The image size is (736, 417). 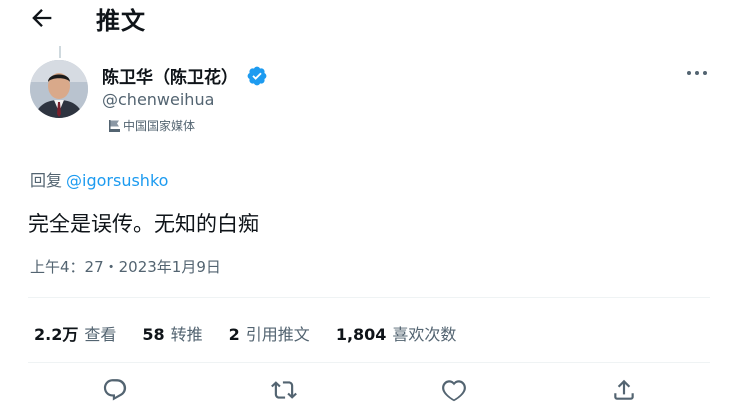 What do you see at coordinates (121, 21) in the screenshot?
I see `page-title: 推文` at bounding box center [121, 21].